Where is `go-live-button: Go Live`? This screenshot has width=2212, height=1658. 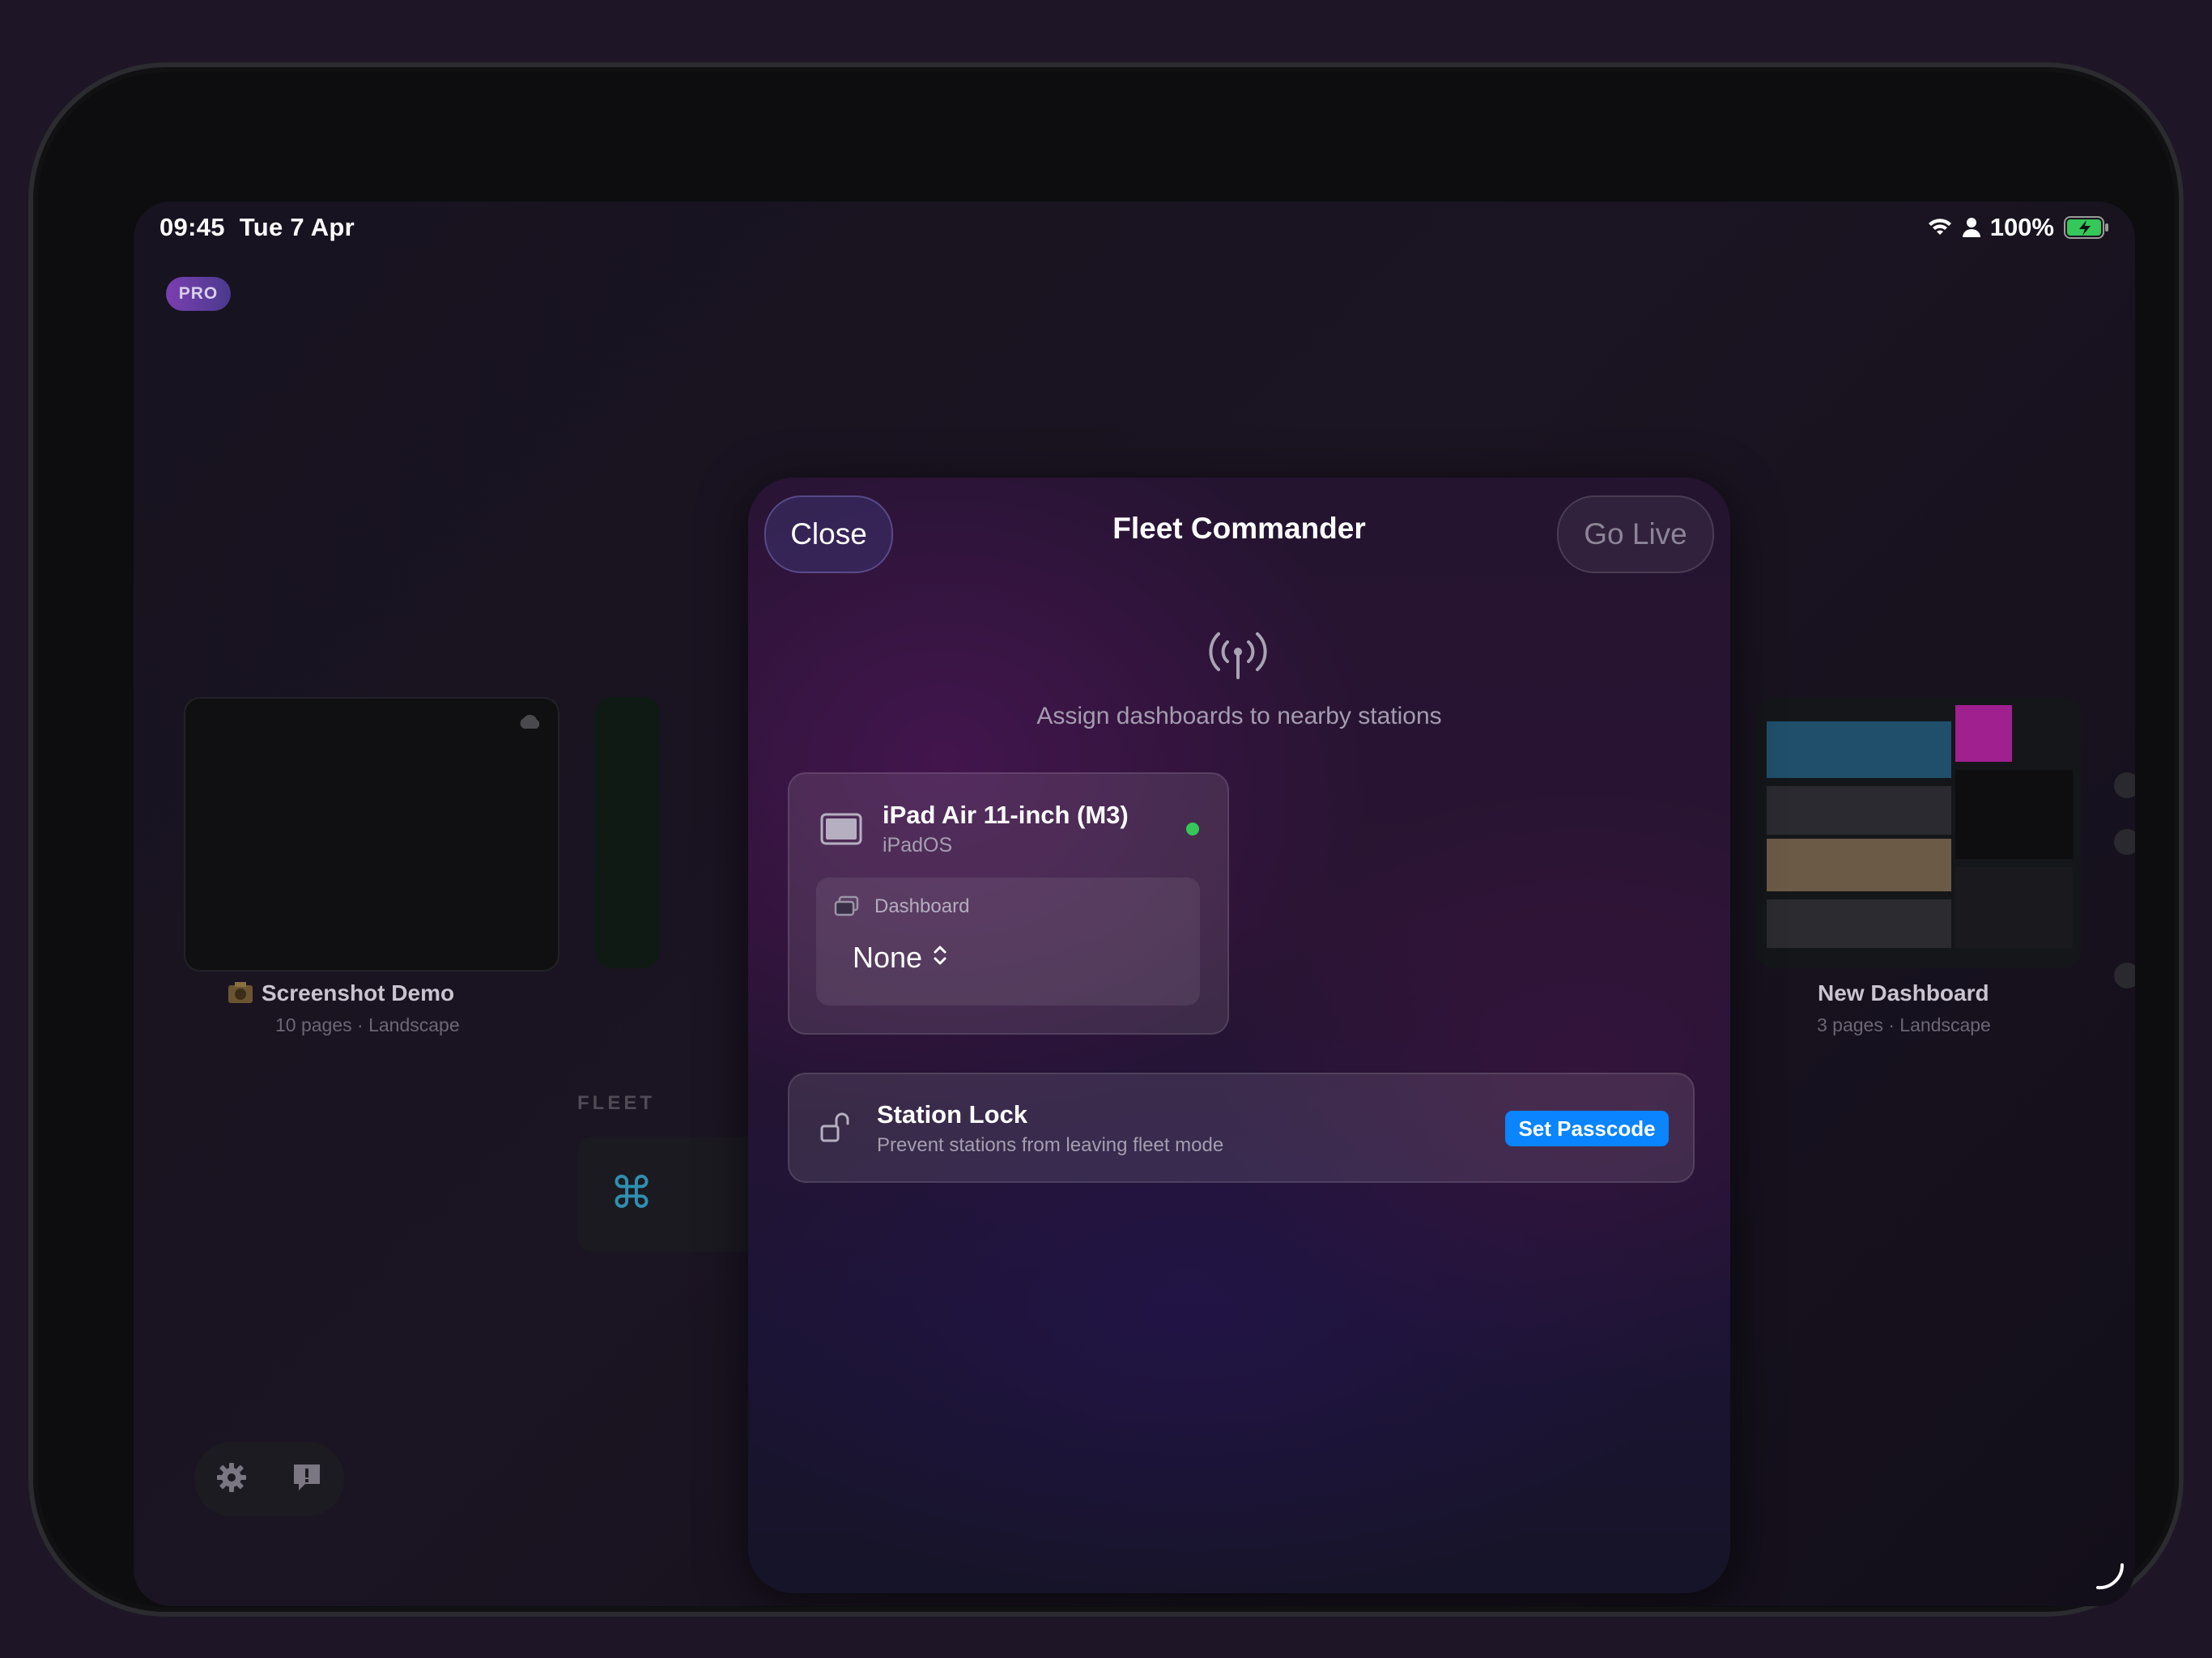
go-live-button: Go Live is located at coordinates (1636, 534).